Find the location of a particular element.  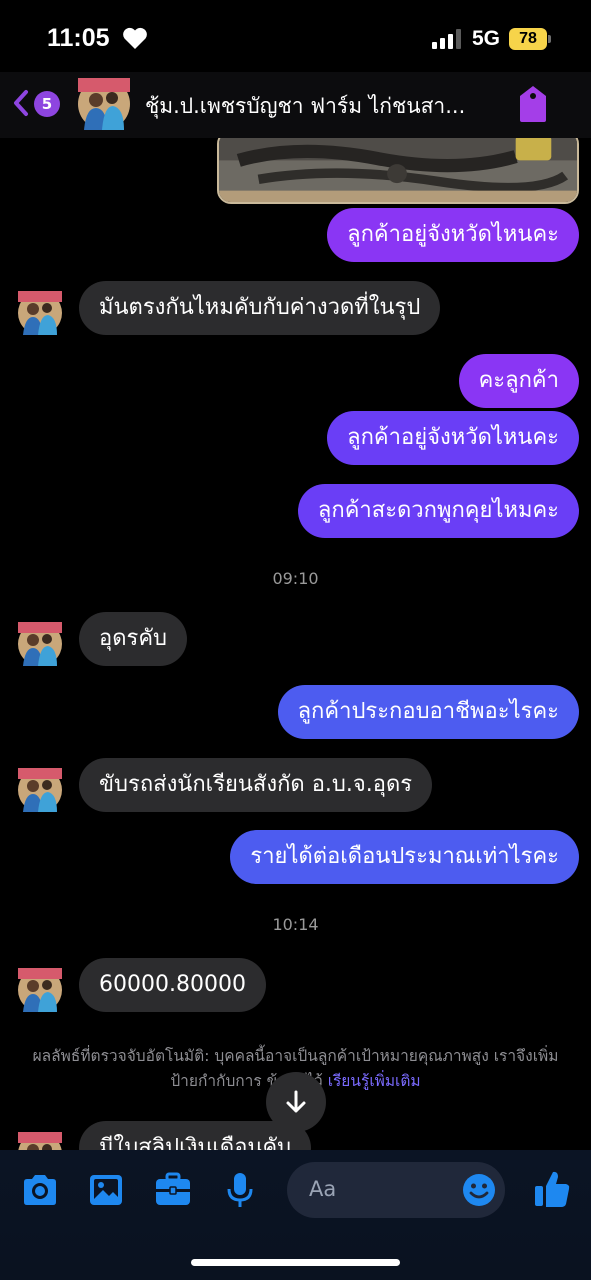

timestamp: 10:14 is located at coordinates (295, 924).